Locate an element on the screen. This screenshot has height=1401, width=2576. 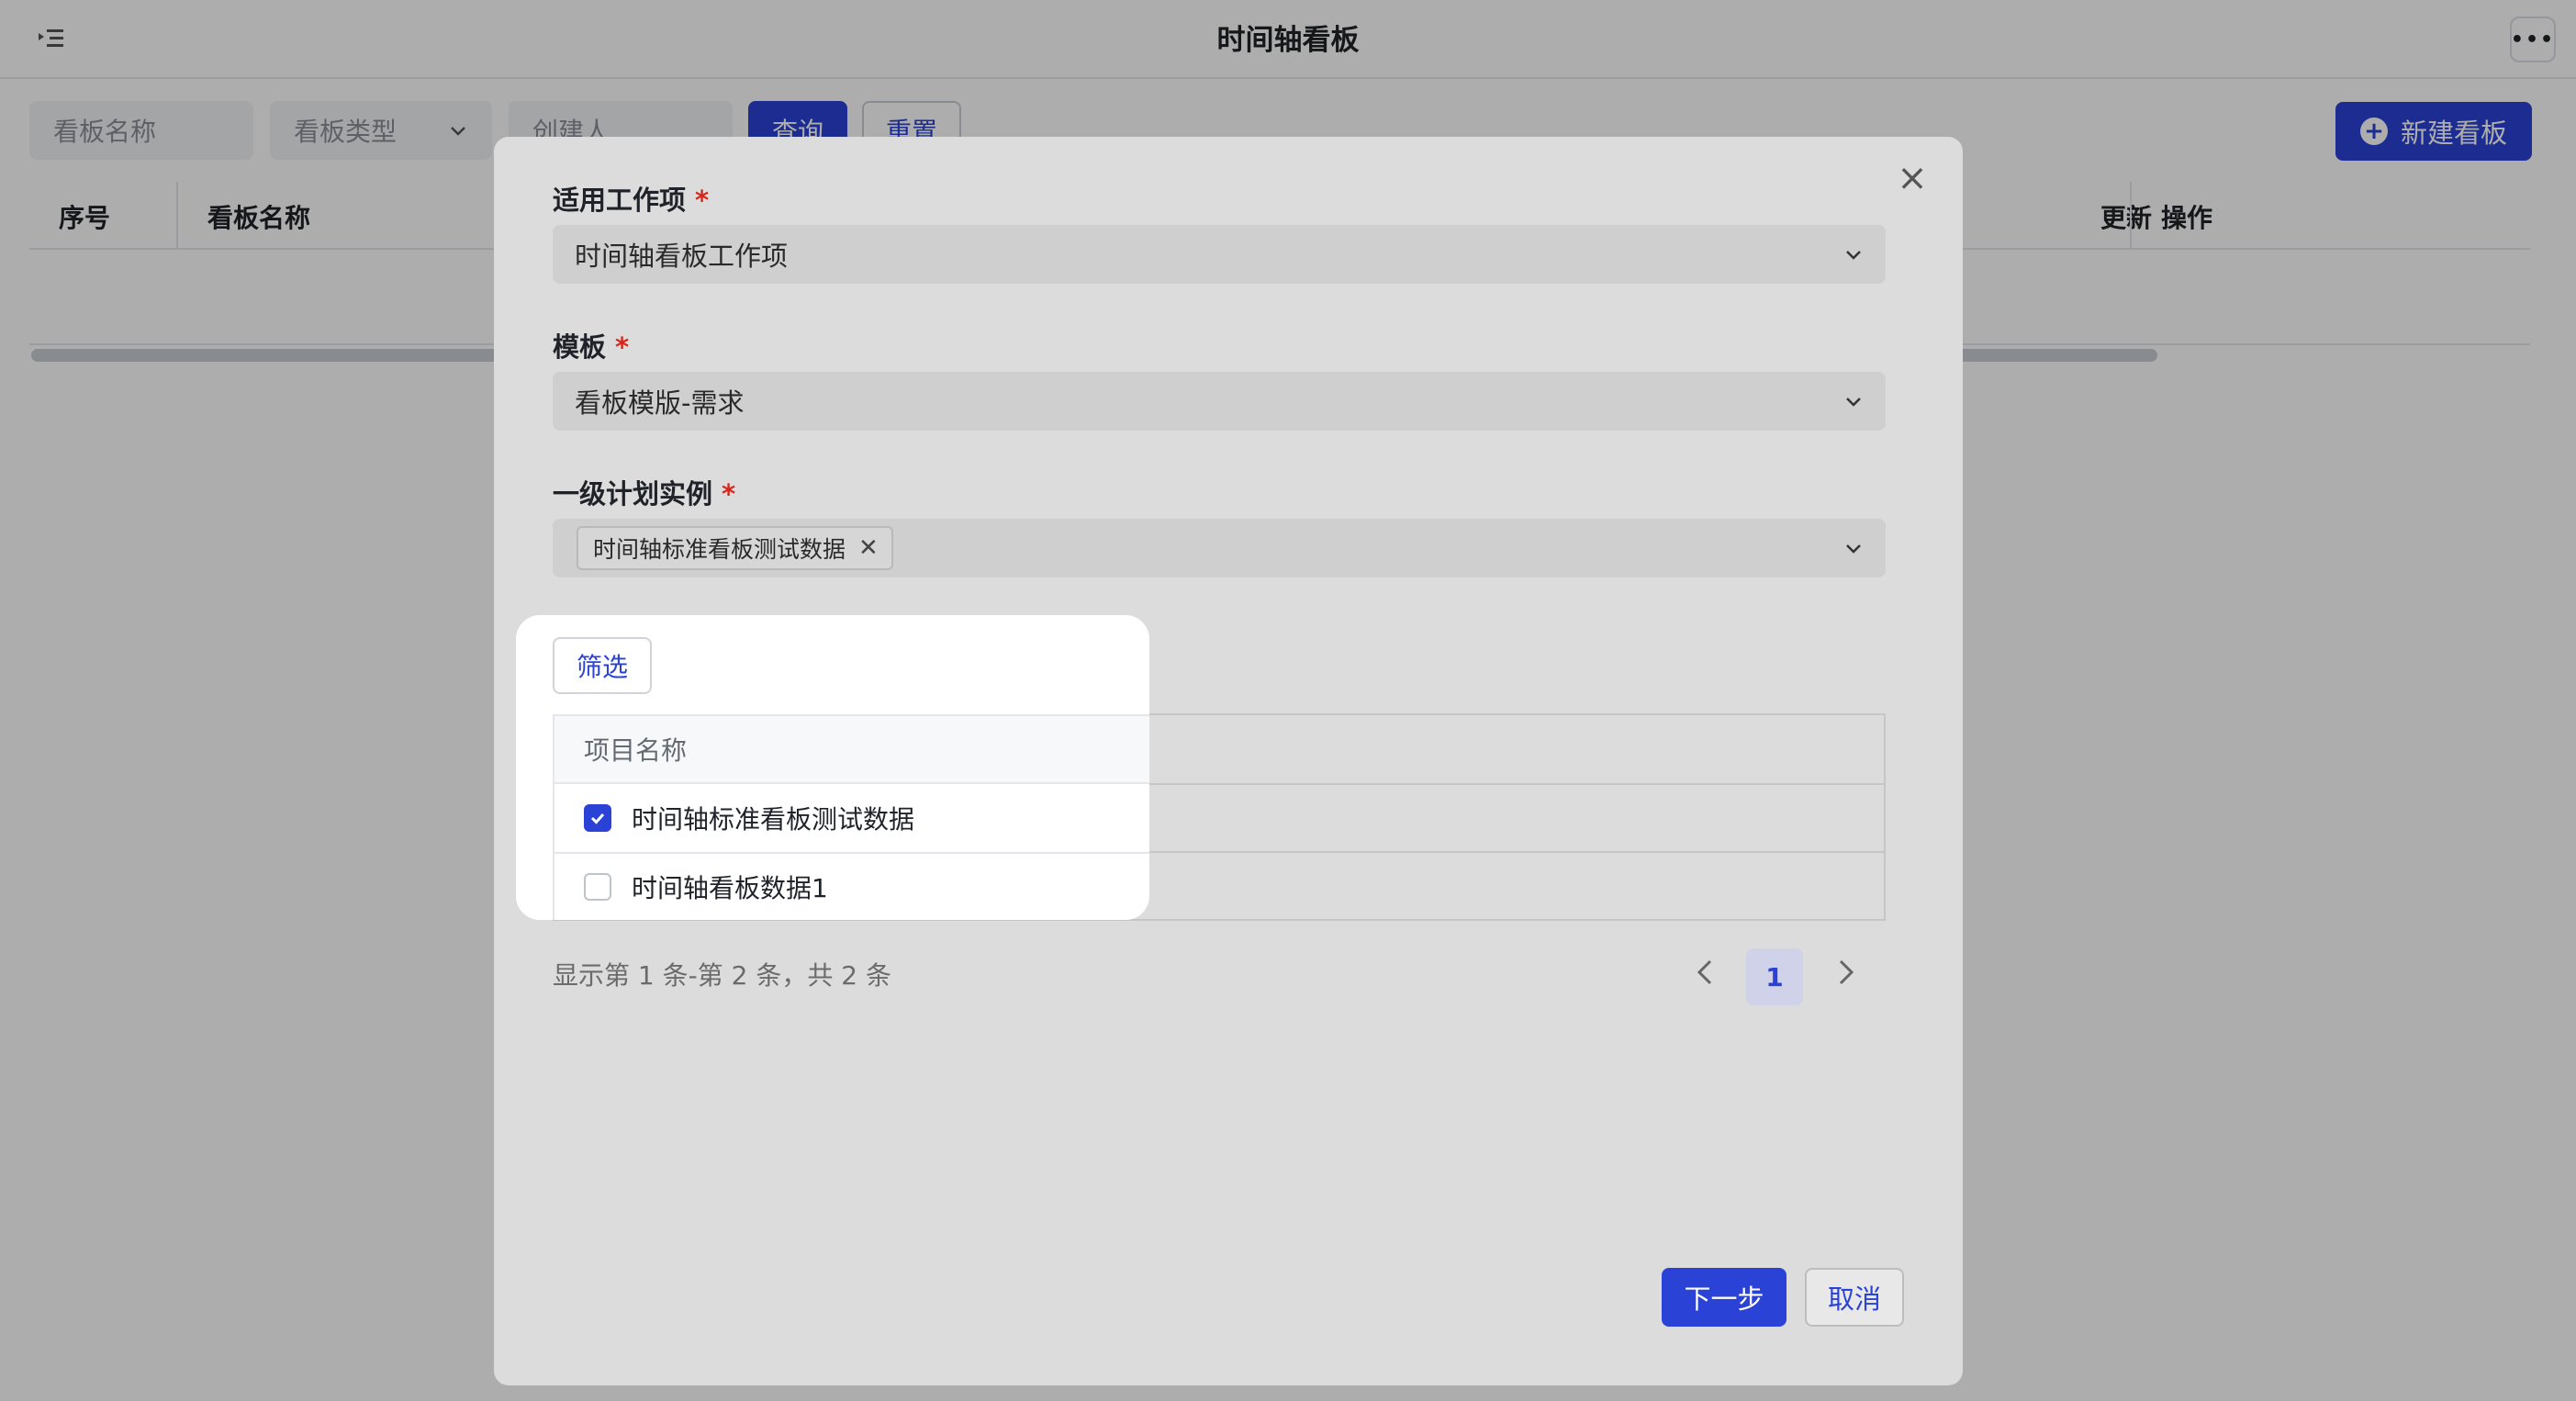
template-label: 模板 * is located at coordinates (591, 347).